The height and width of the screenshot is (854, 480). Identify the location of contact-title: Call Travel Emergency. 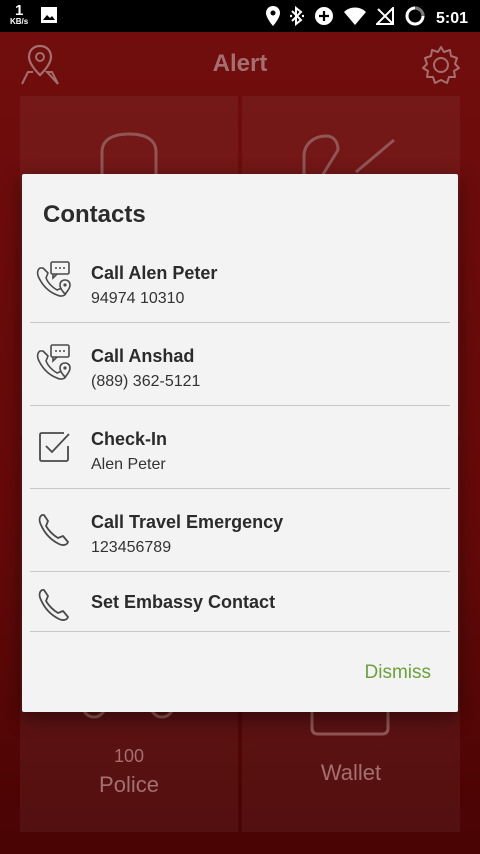
(187, 522).